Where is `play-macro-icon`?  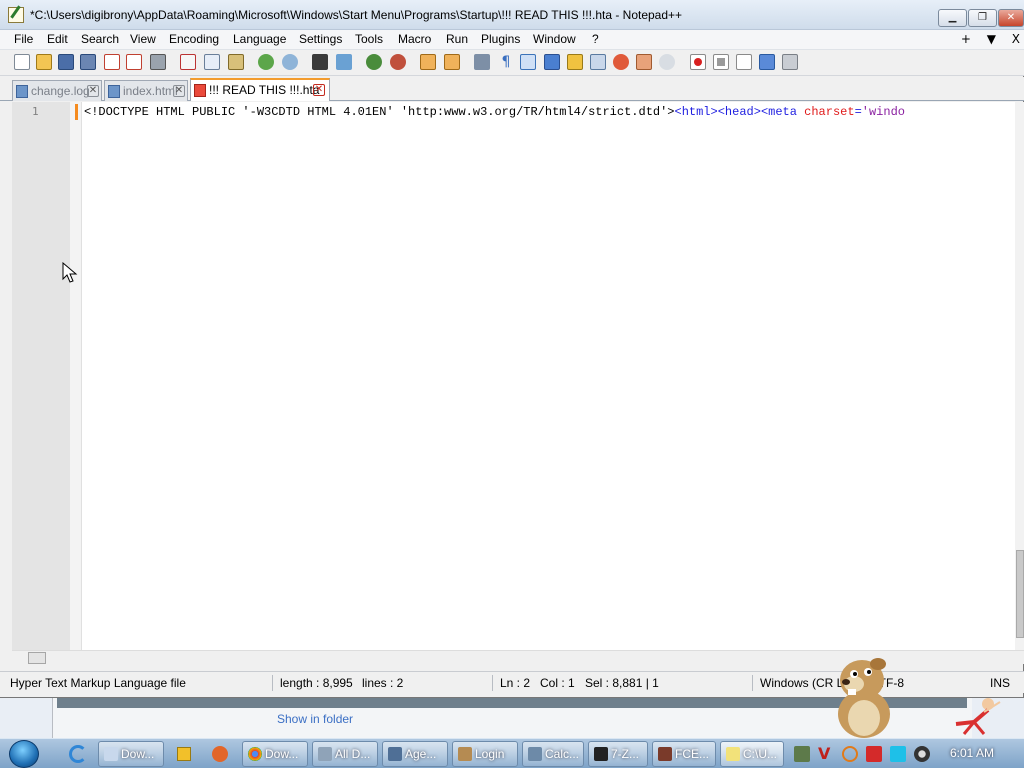 play-macro-icon is located at coordinates (744, 62).